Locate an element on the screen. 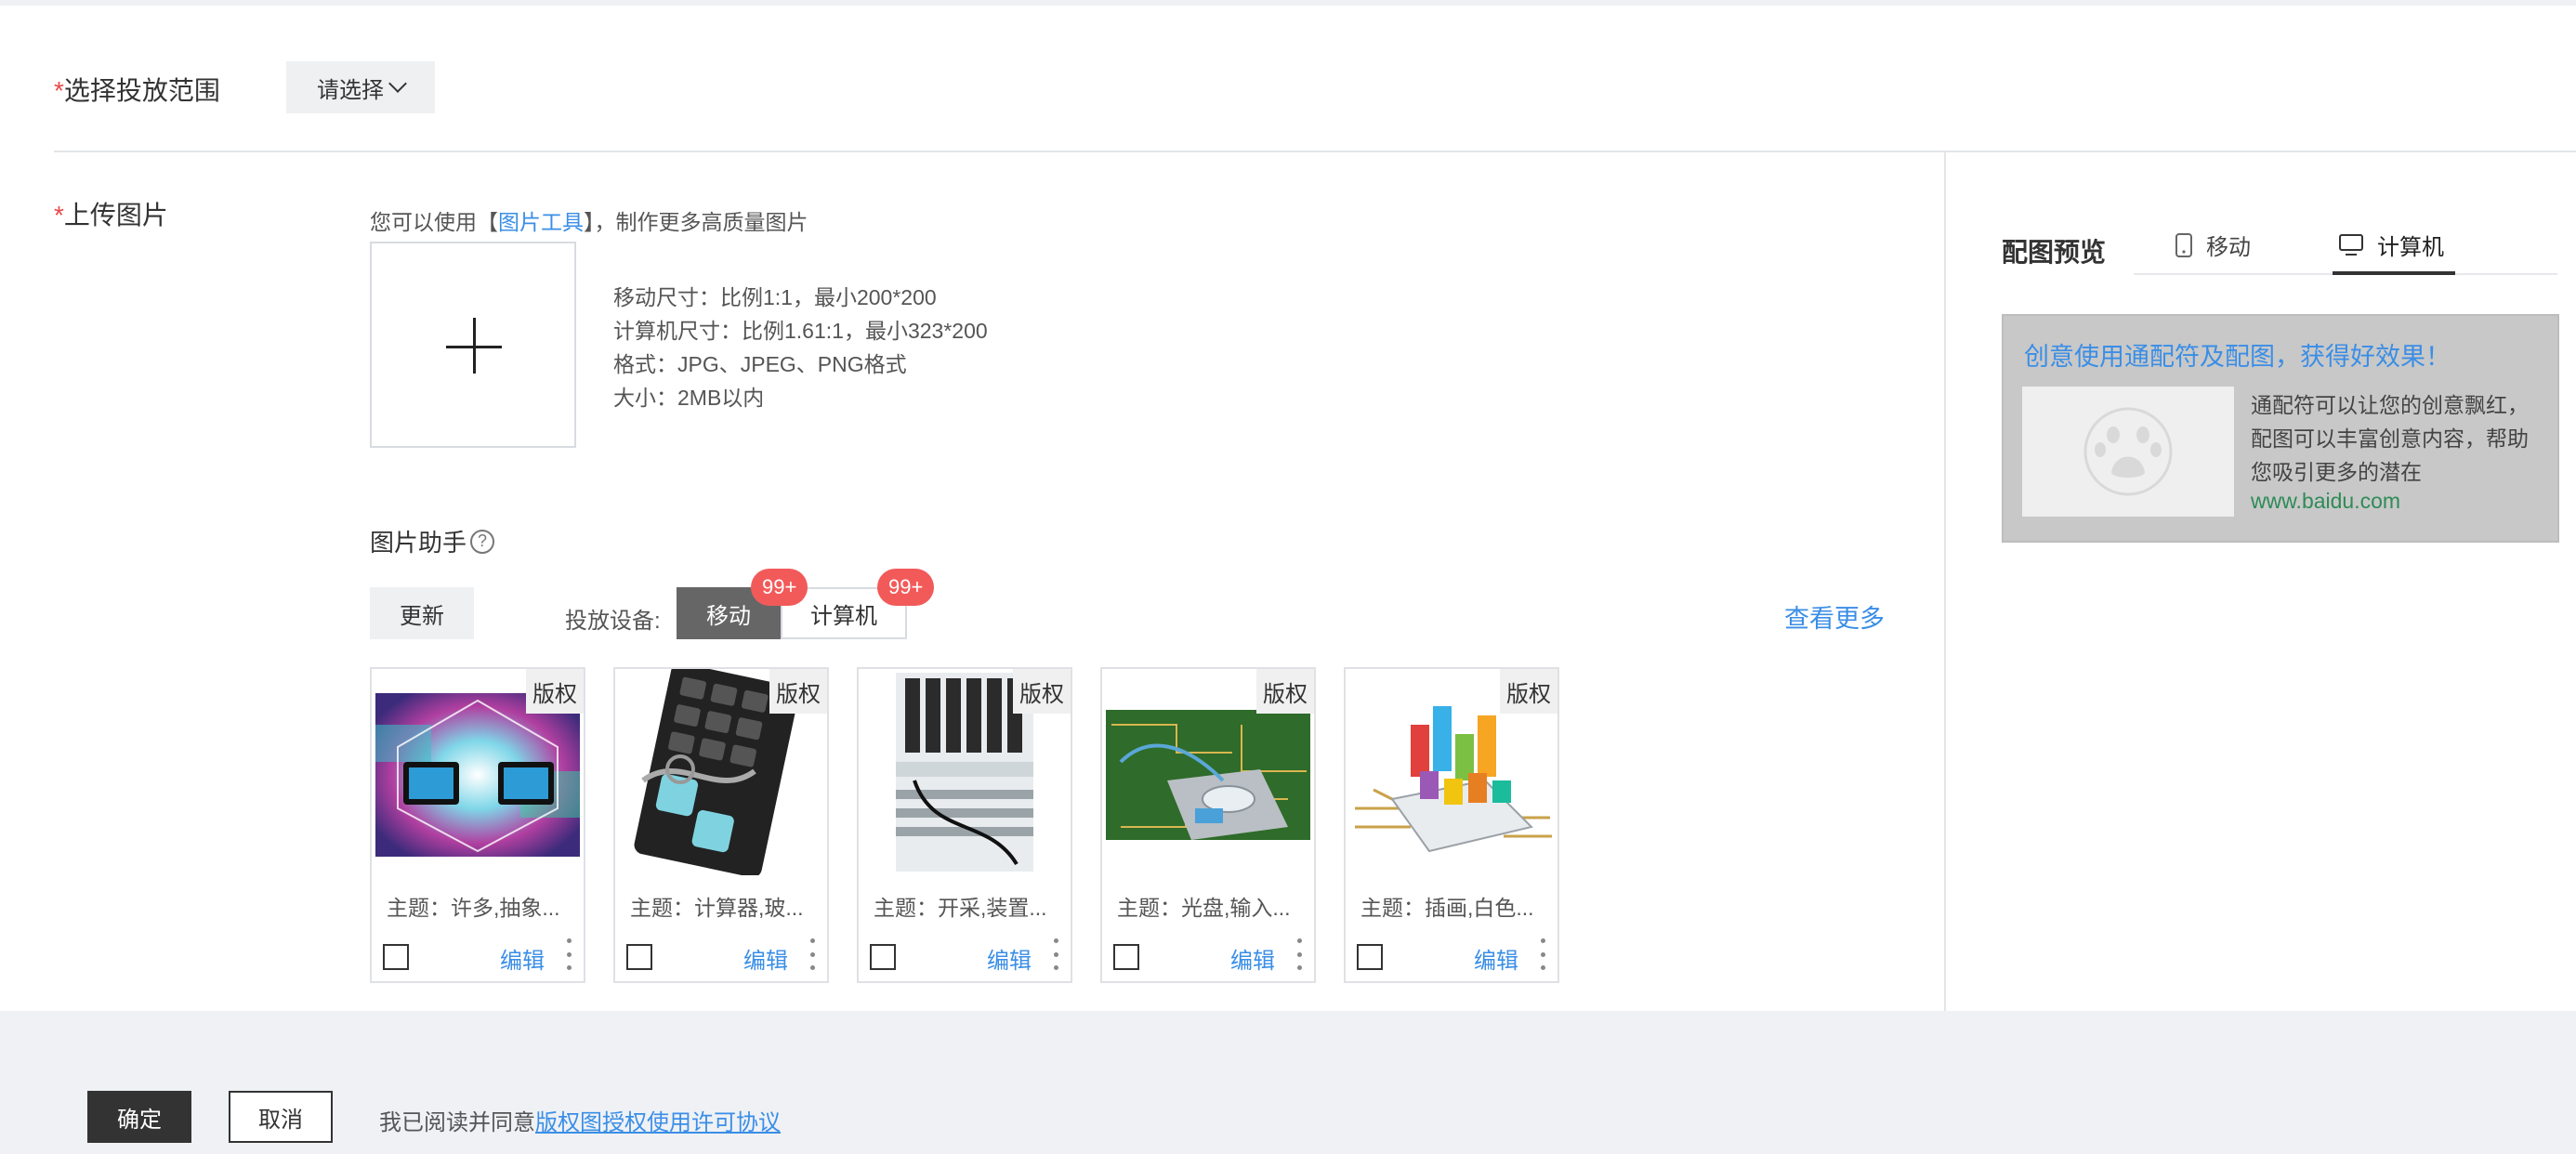 The image size is (2576, 1154). image-helper-title: 图片助手 ? is located at coordinates (432, 541).